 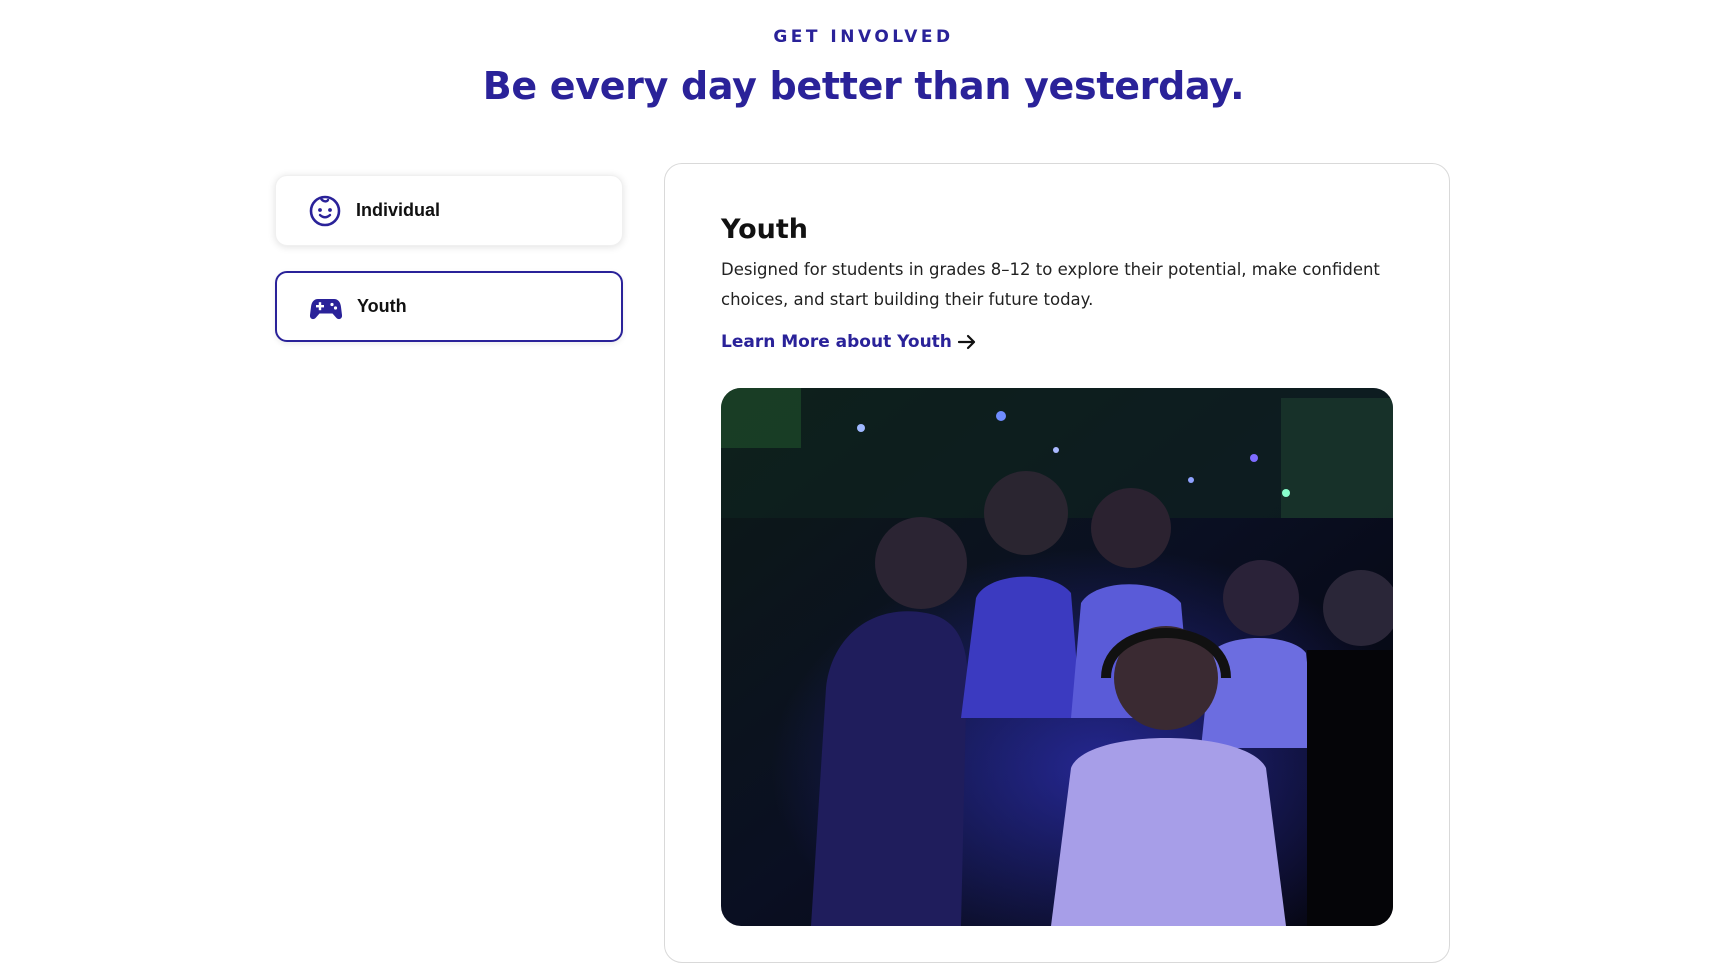 What do you see at coordinates (449, 306) in the screenshot?
I see `tab-youth: Youth` at bounding box center [449, 306].